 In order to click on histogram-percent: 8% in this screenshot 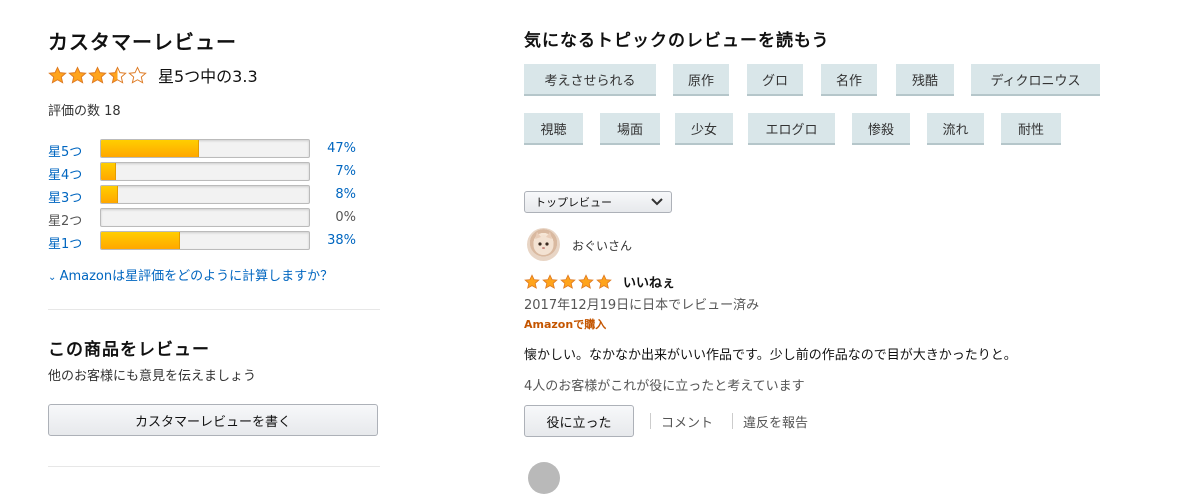, I will do `click(345, 194)`.